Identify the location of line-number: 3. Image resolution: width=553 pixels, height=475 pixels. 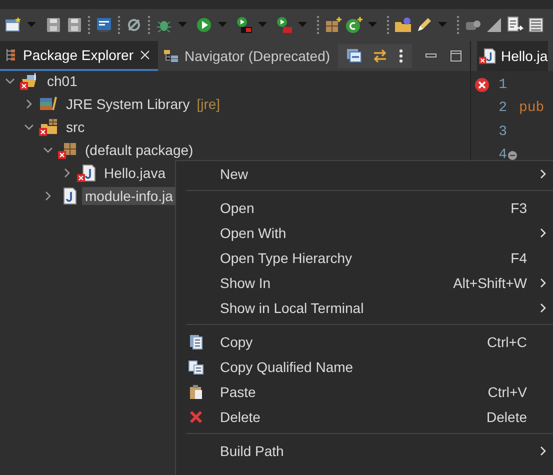
(502, 132).